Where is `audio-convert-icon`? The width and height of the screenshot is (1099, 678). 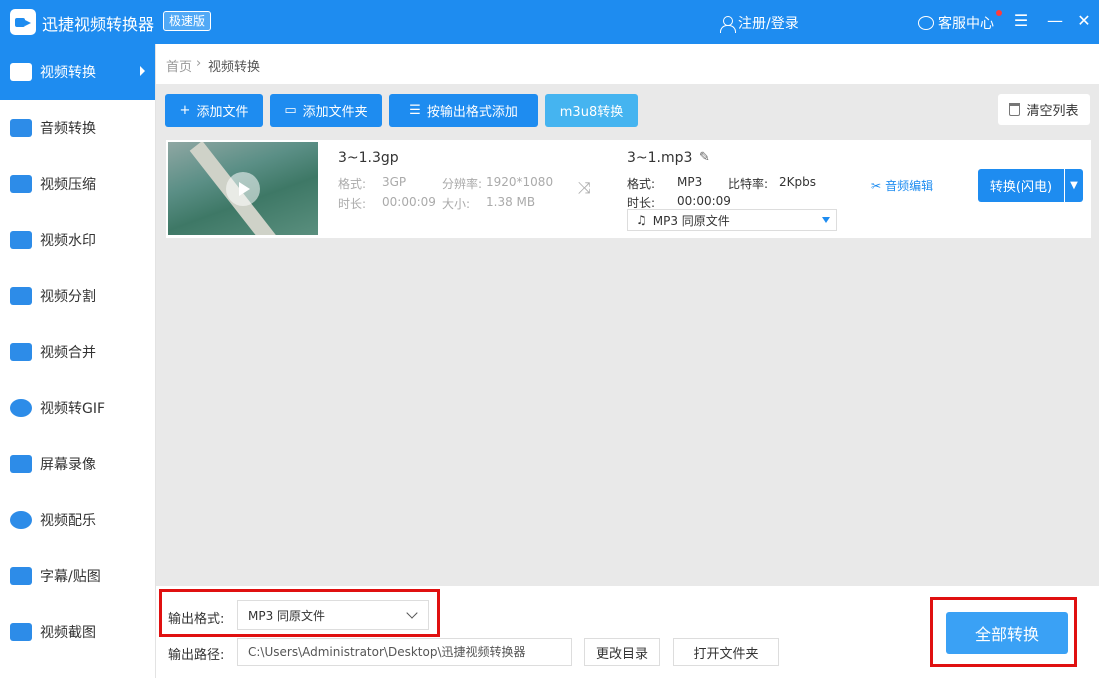
audio-convert-icon is located at coordinates (21, 128).